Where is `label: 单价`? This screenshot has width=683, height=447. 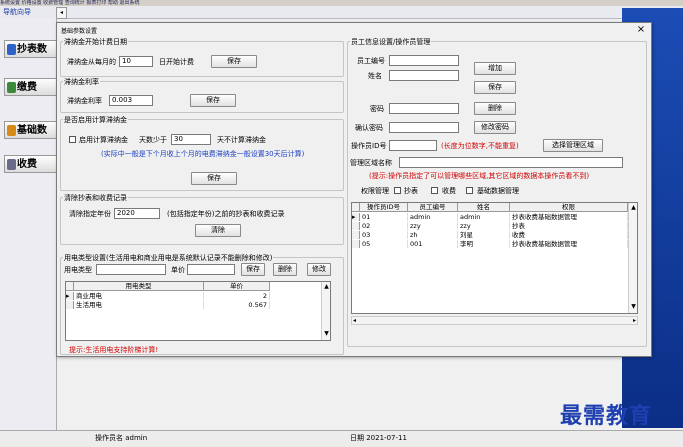 label: 单价 is located at coordinates (178, 270).